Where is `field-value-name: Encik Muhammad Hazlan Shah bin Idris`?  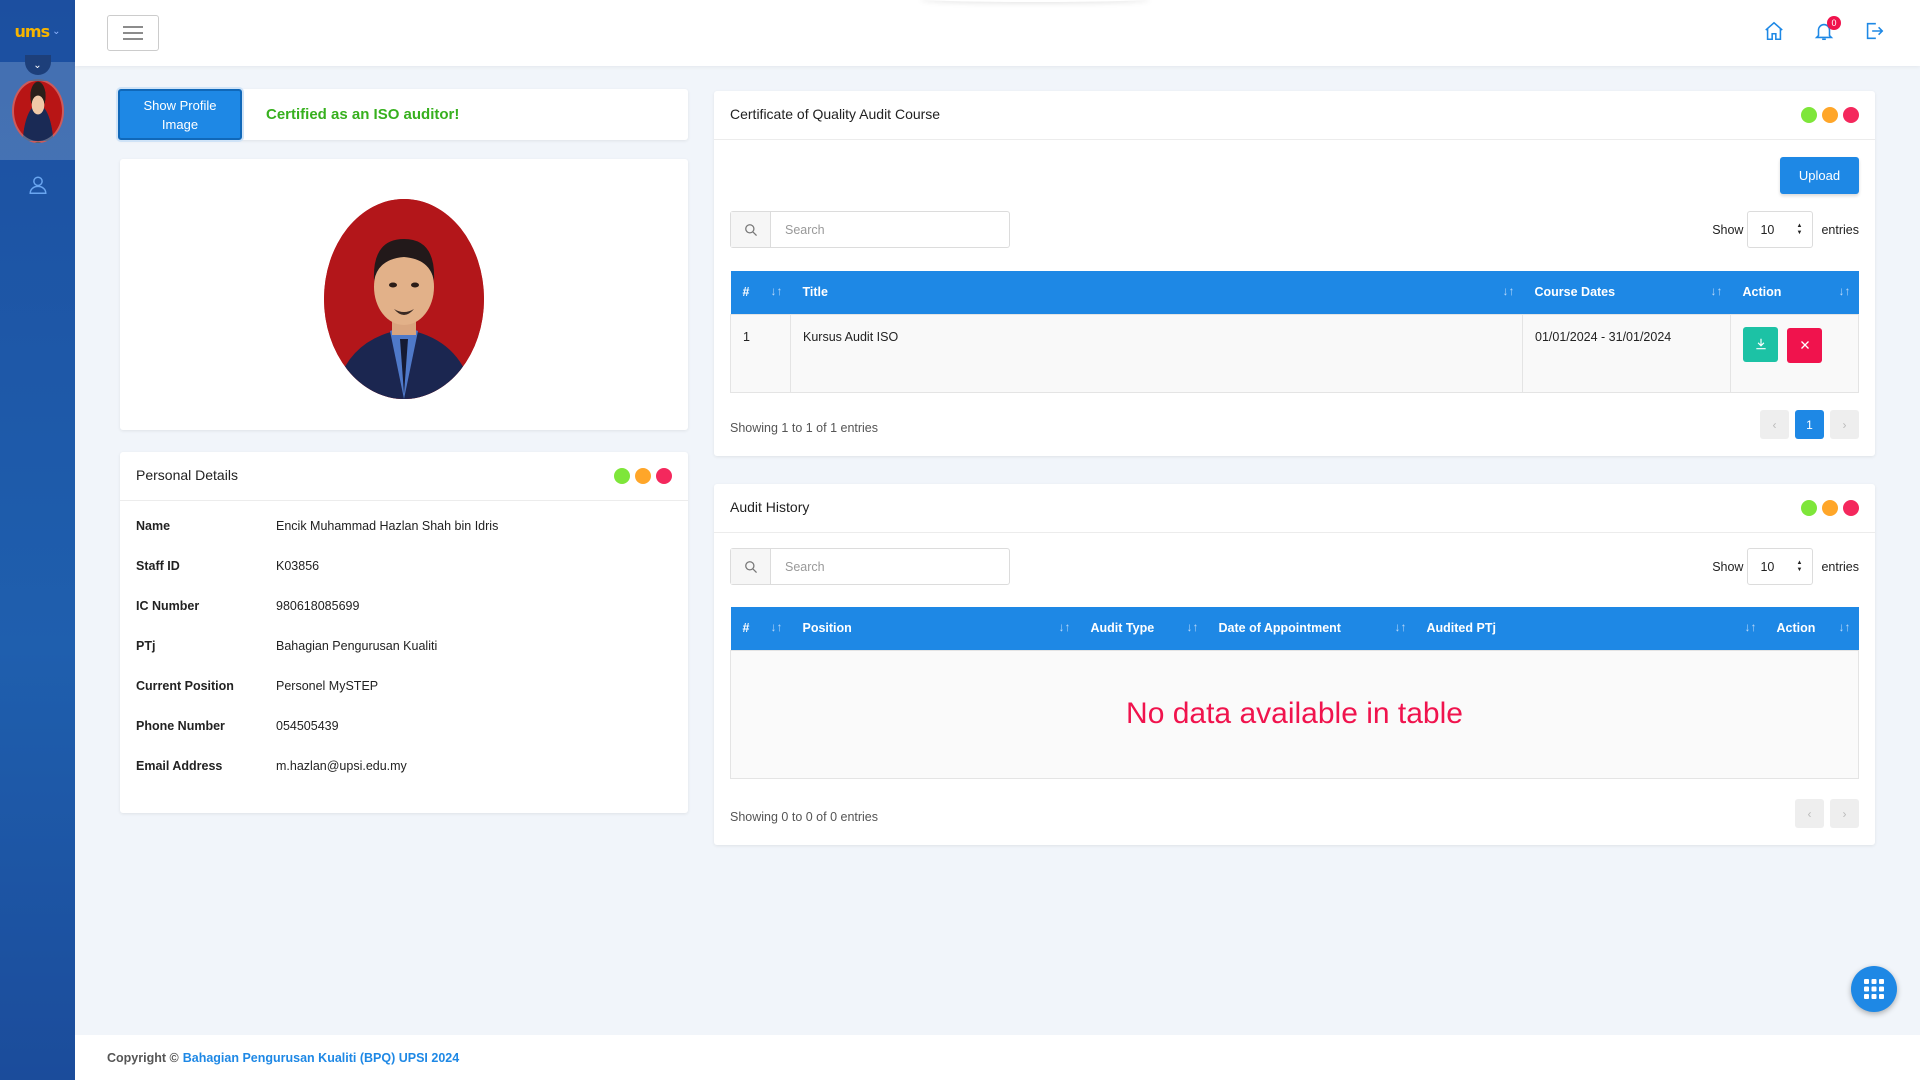 field-value-name: Encik Muhammad Hazlan Shah bin Idris is located at coordinates (387, 526).